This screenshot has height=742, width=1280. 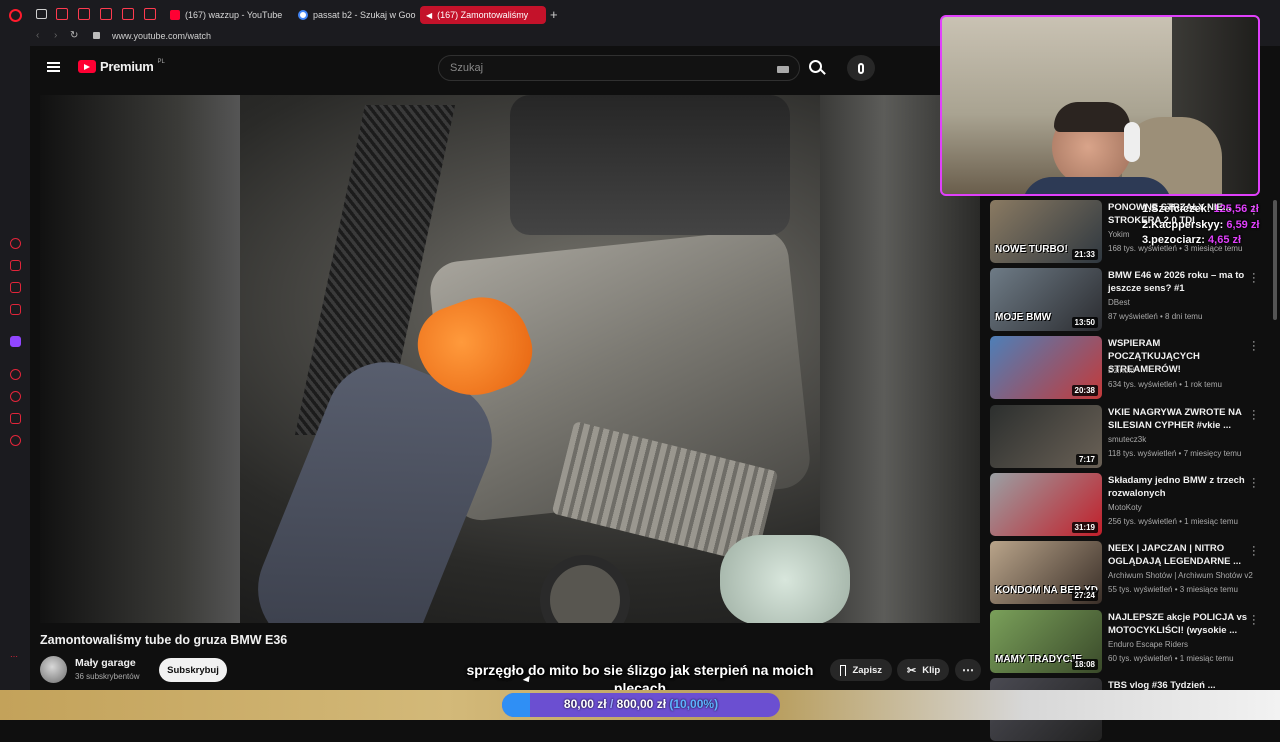 What do you see at coordinates (1175, 248) in the screenshot?
I see `recommendation-meta: 168 tys. wyświetleń • 3 miesiące temu` at bounding box center [1175, 248].